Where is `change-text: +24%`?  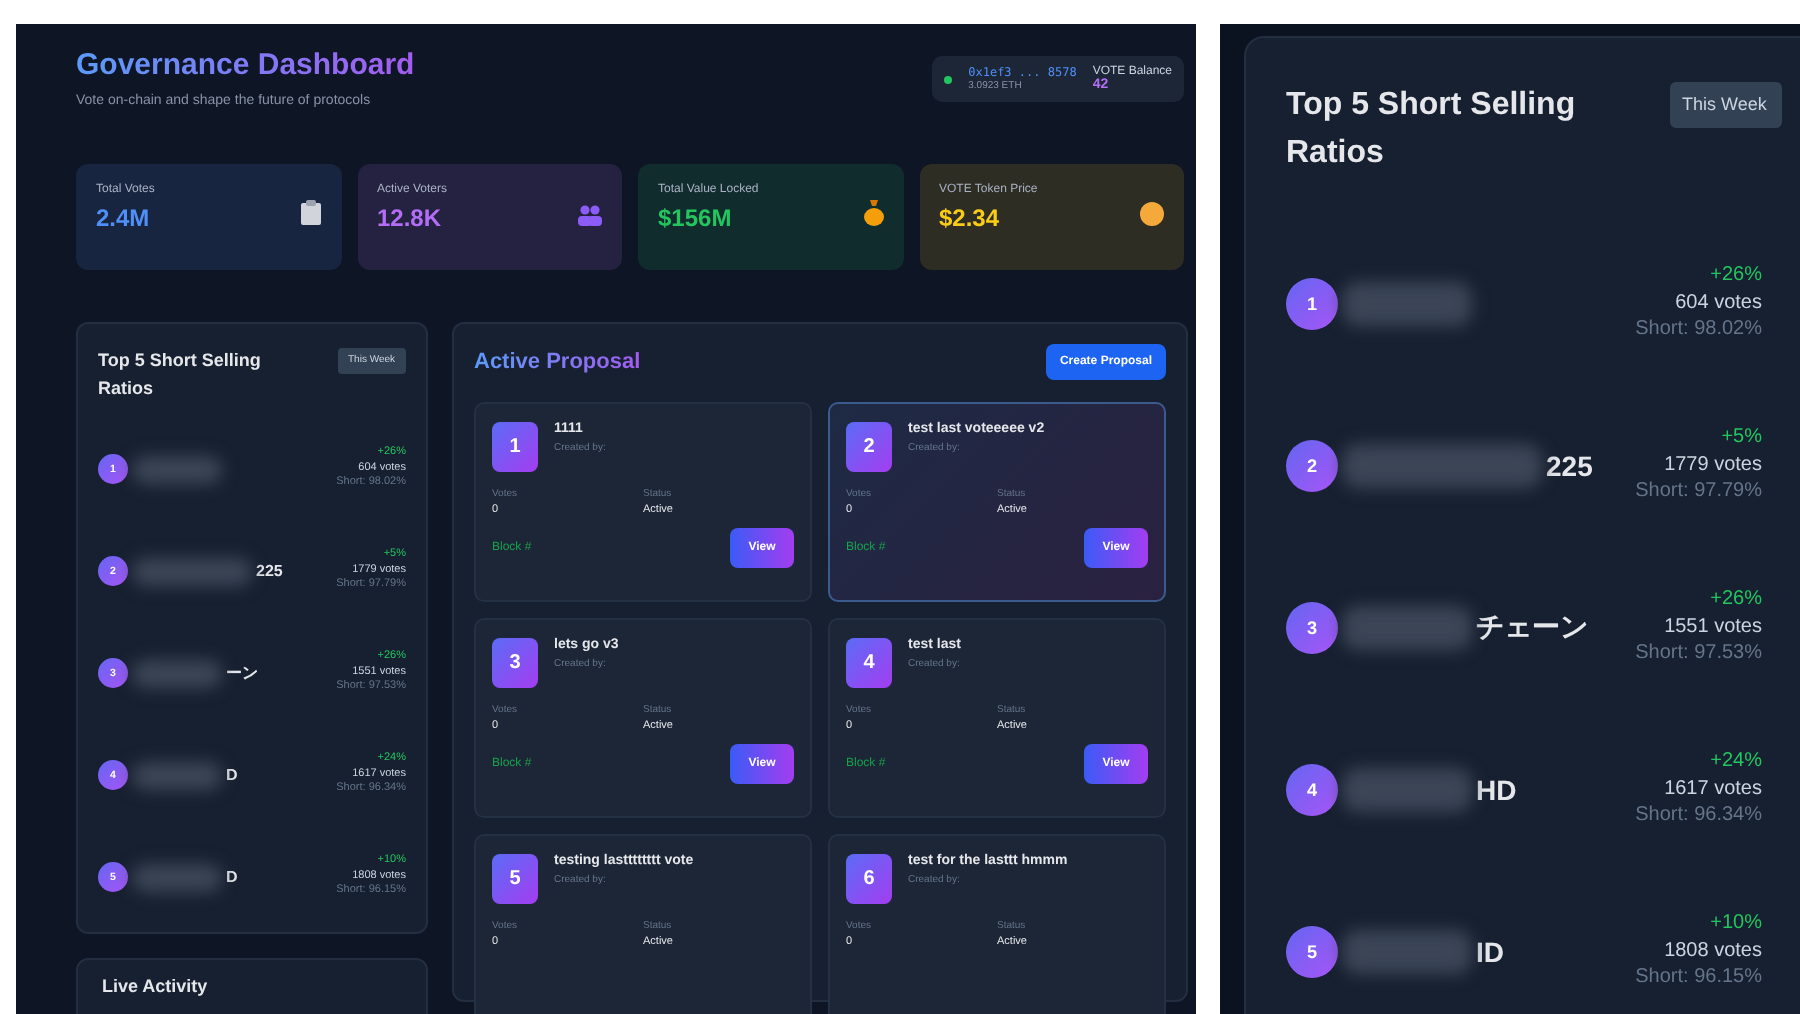
change-text: +24% is located at coordinates (1735, 762).